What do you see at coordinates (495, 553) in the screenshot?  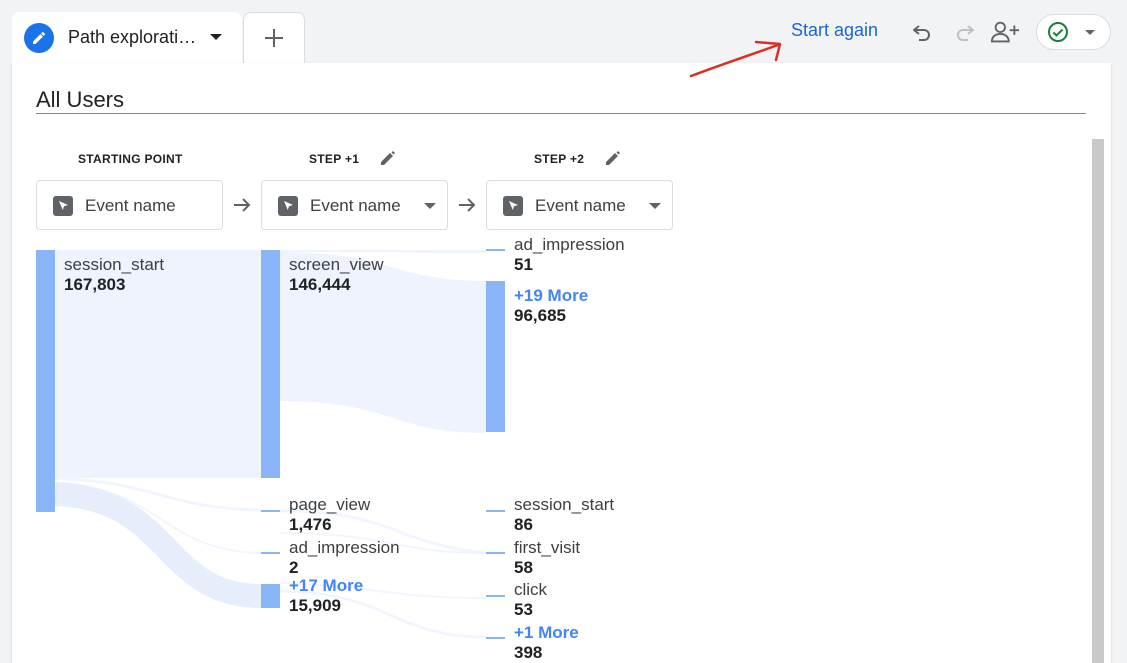 I see `node-bar-first-visit` at bounding box center [495, 553].